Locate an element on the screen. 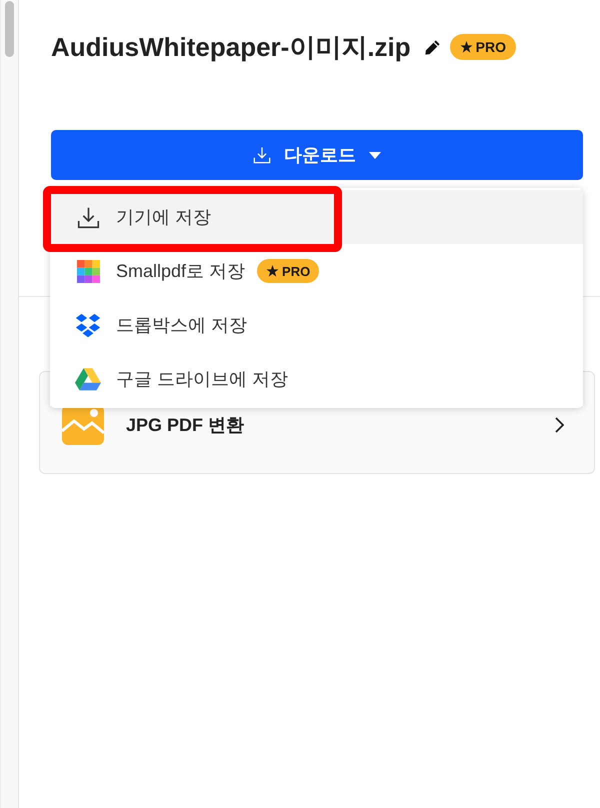  pencil-icon is located at coordinates (432, 47).